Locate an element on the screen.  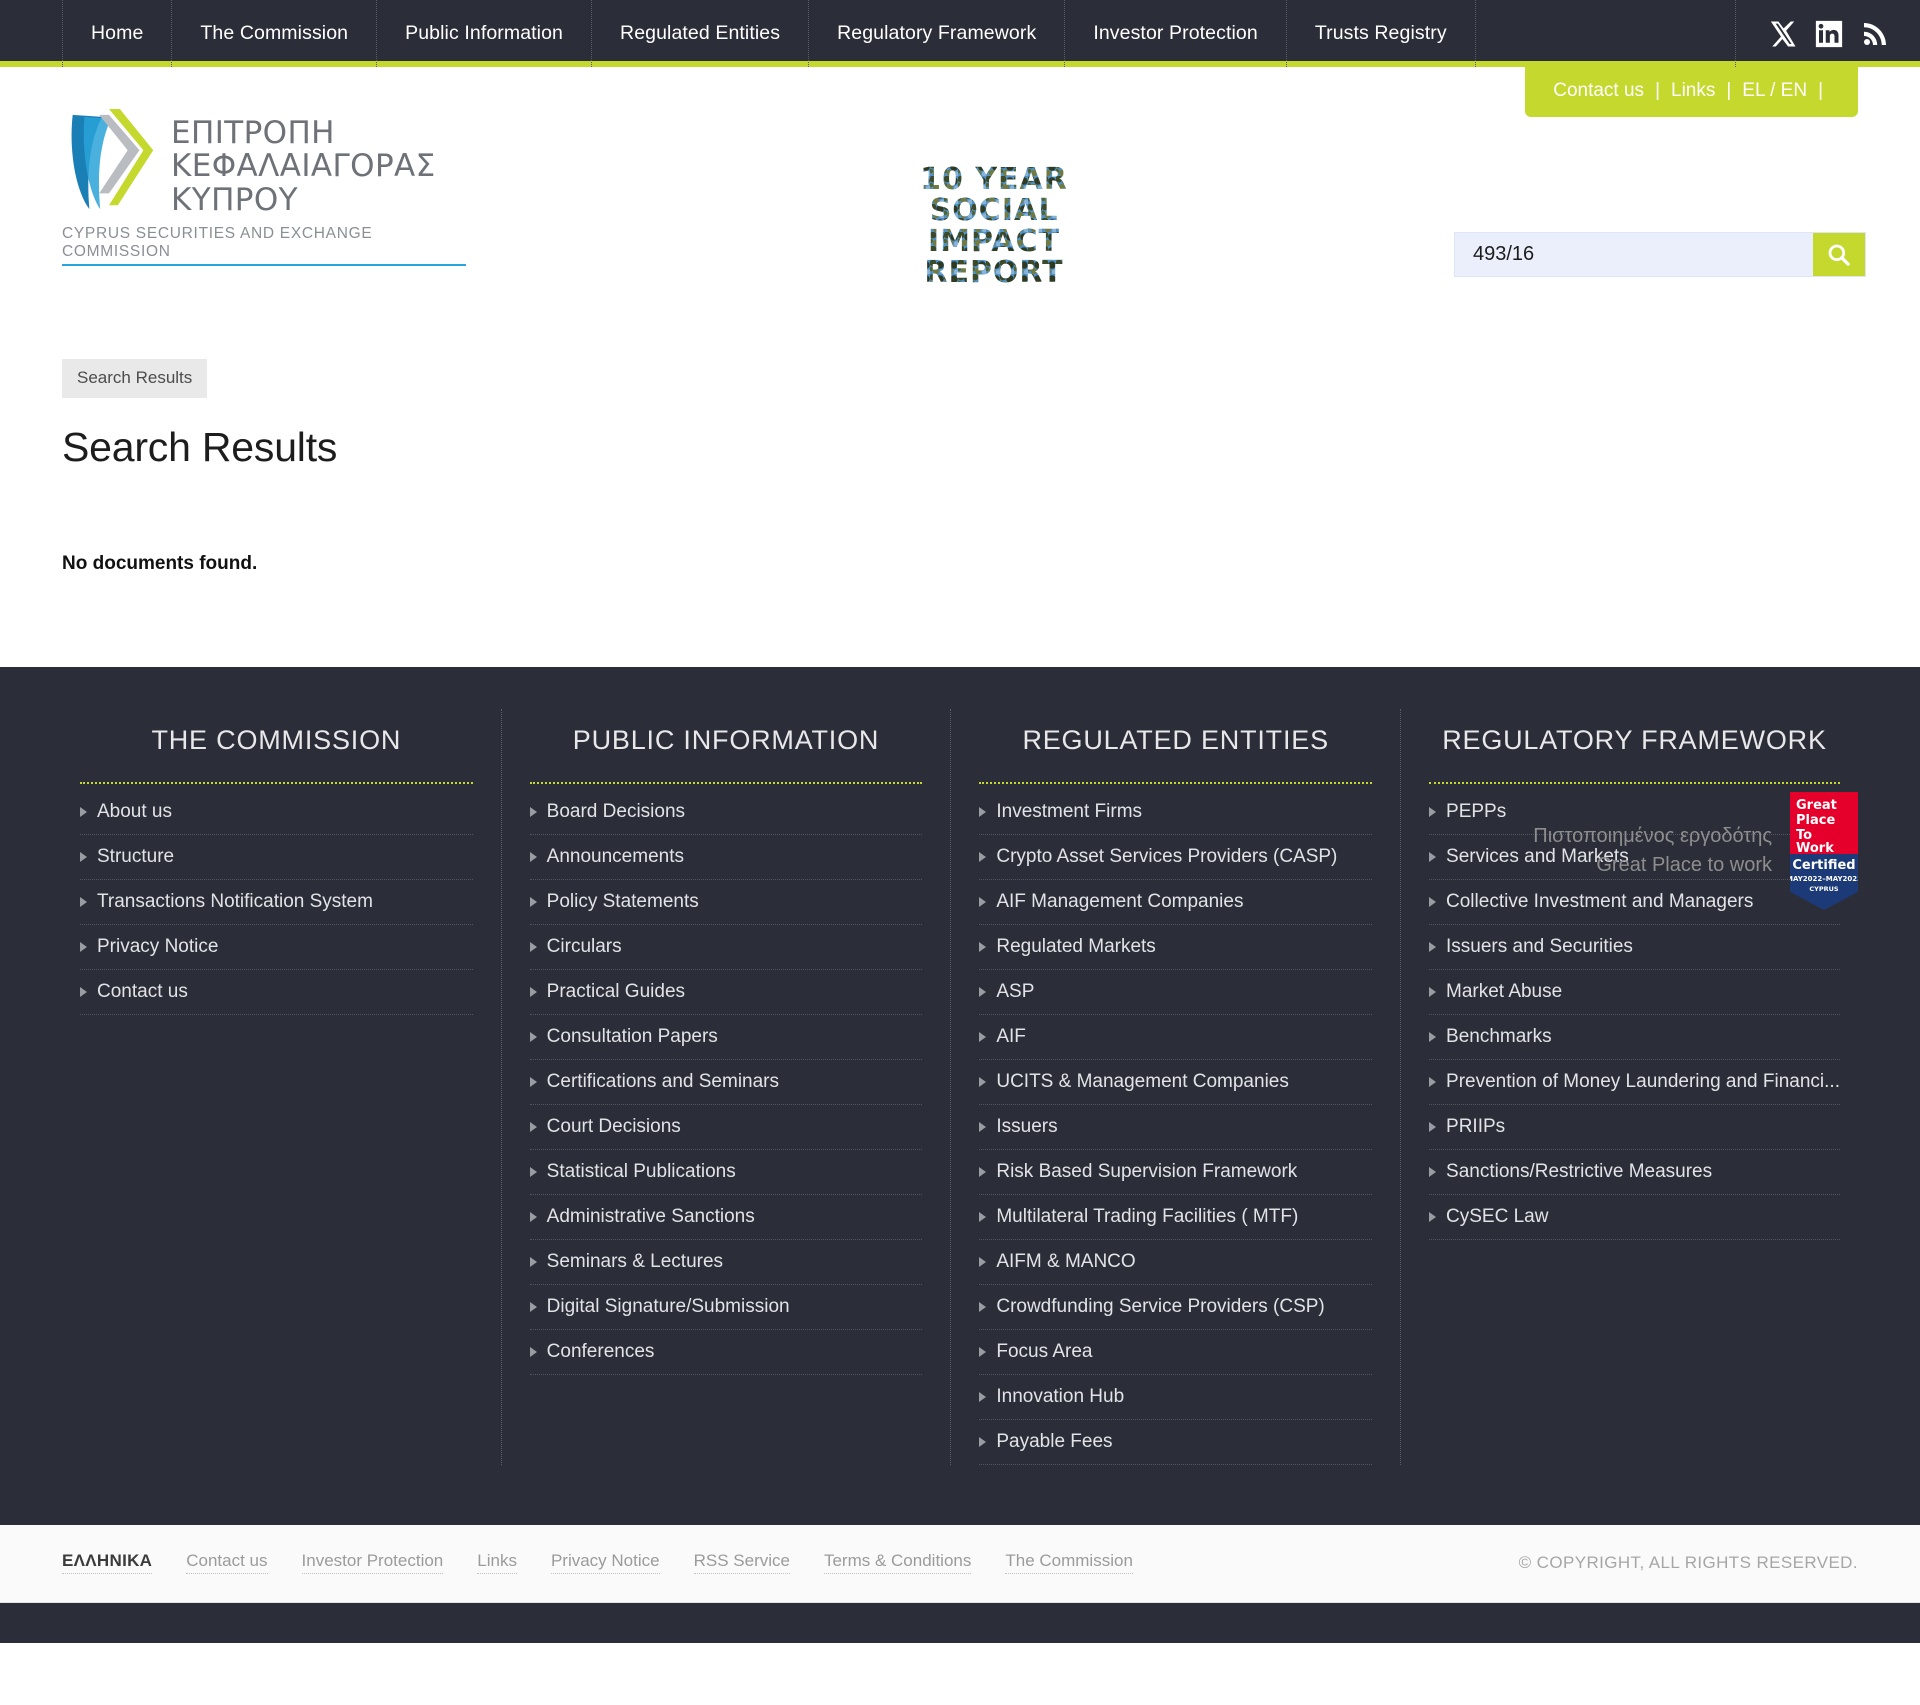
bottom-link-links: Links is located at coordinates (497, 1562).